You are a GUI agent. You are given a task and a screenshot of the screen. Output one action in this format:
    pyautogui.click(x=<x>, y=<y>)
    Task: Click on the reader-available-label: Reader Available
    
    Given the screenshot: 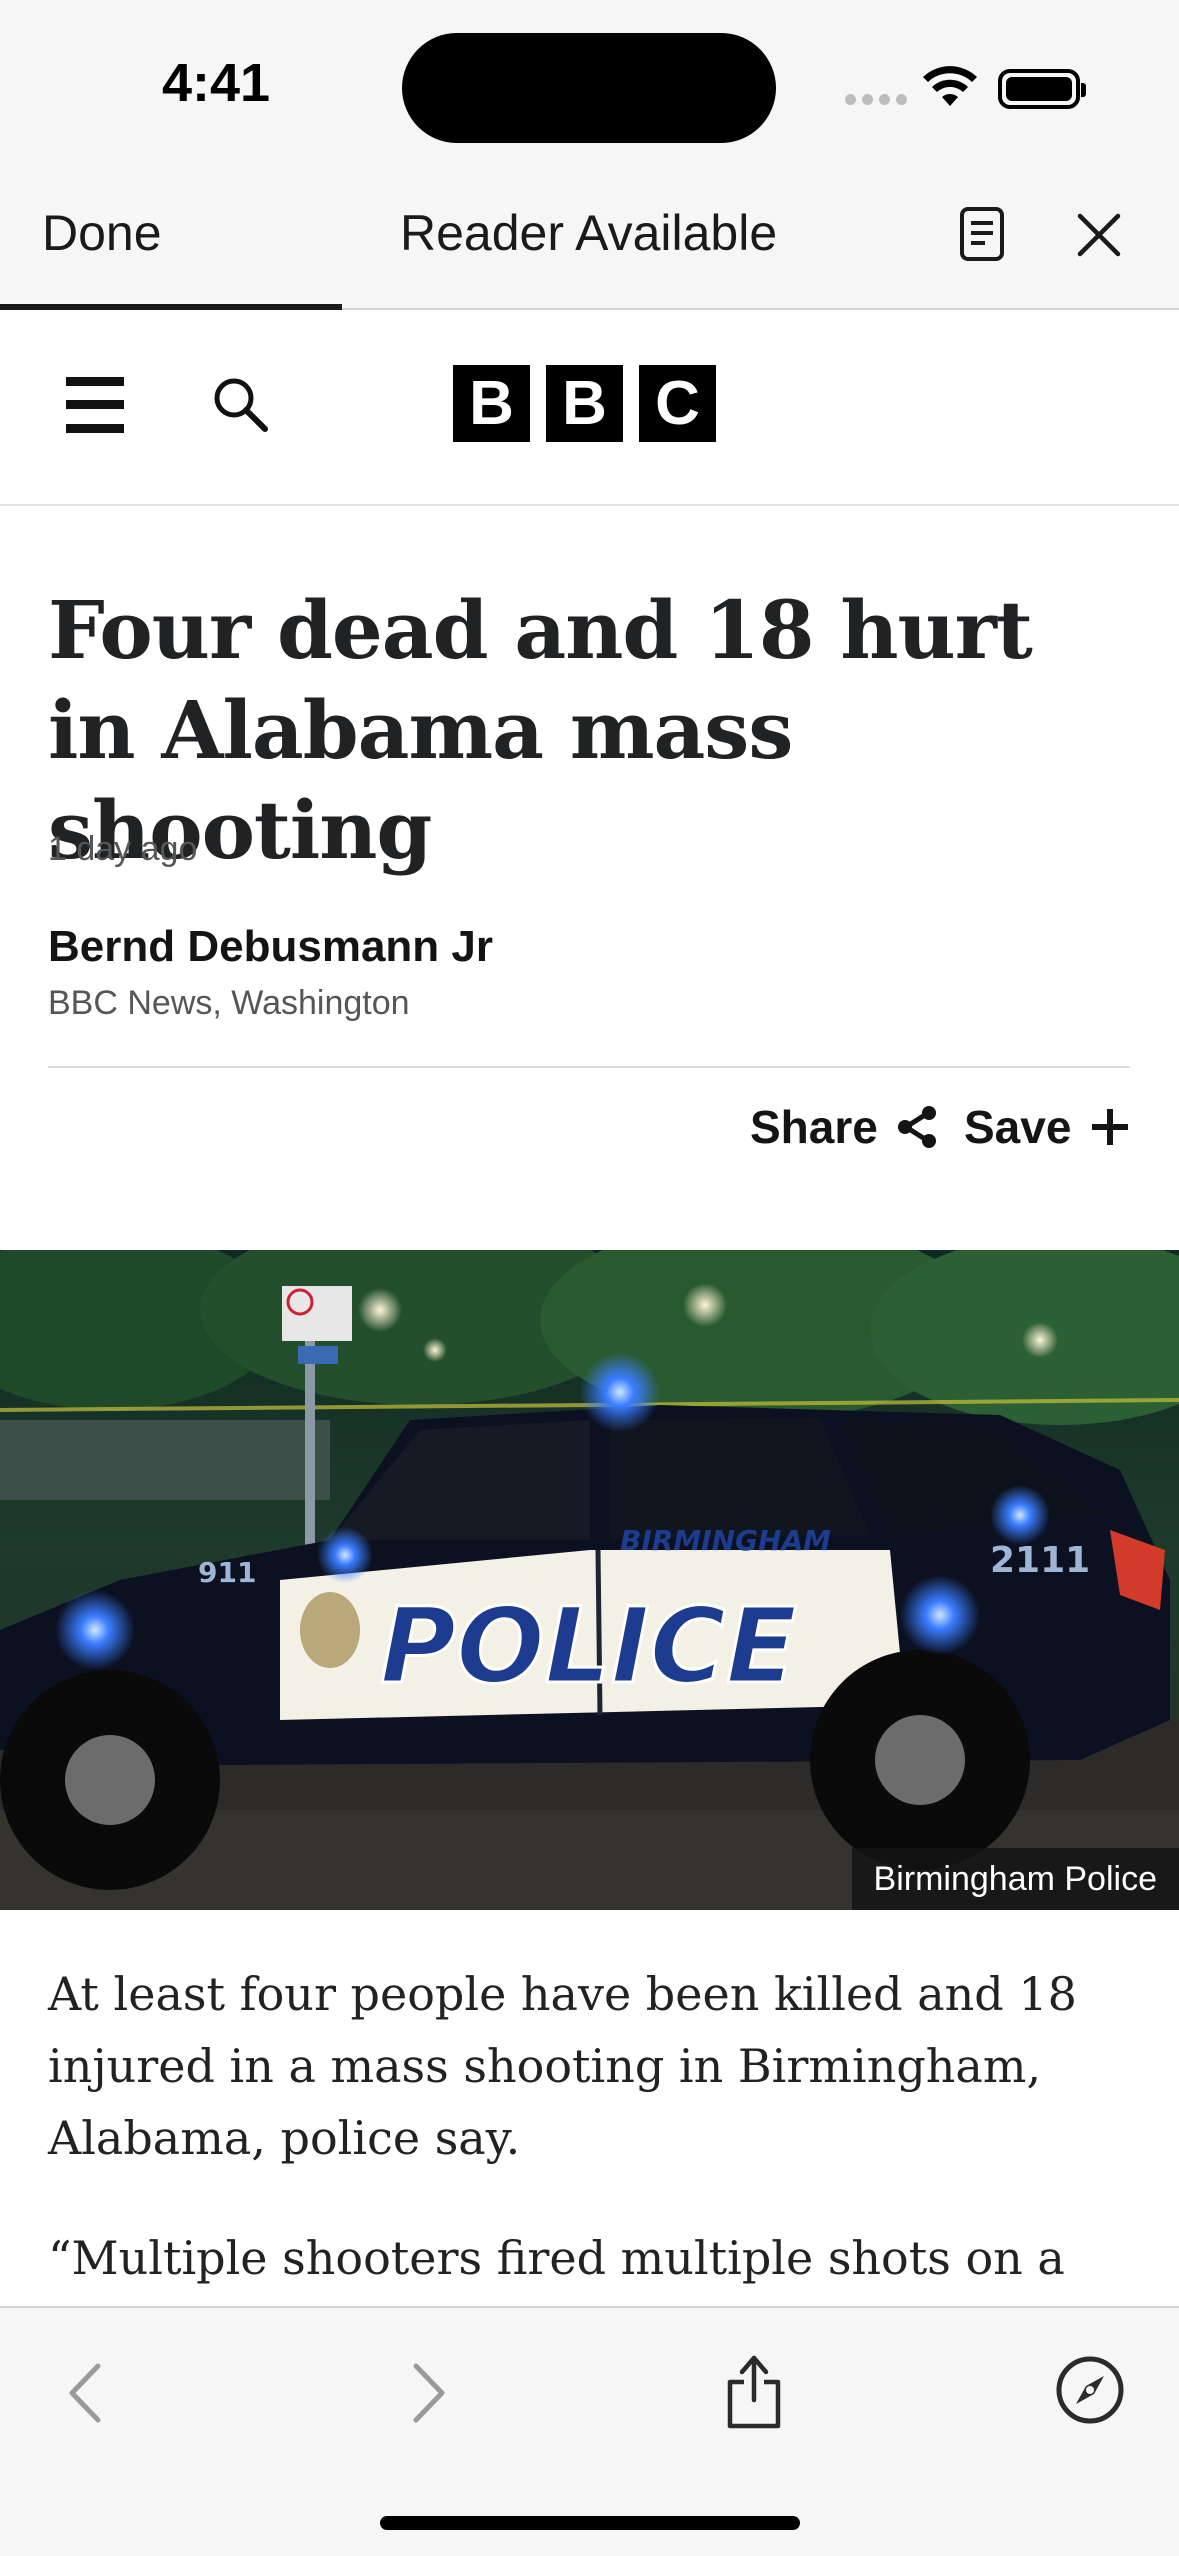 What is the action you would take?
    pyautogui.click(x=588, y=233)
    